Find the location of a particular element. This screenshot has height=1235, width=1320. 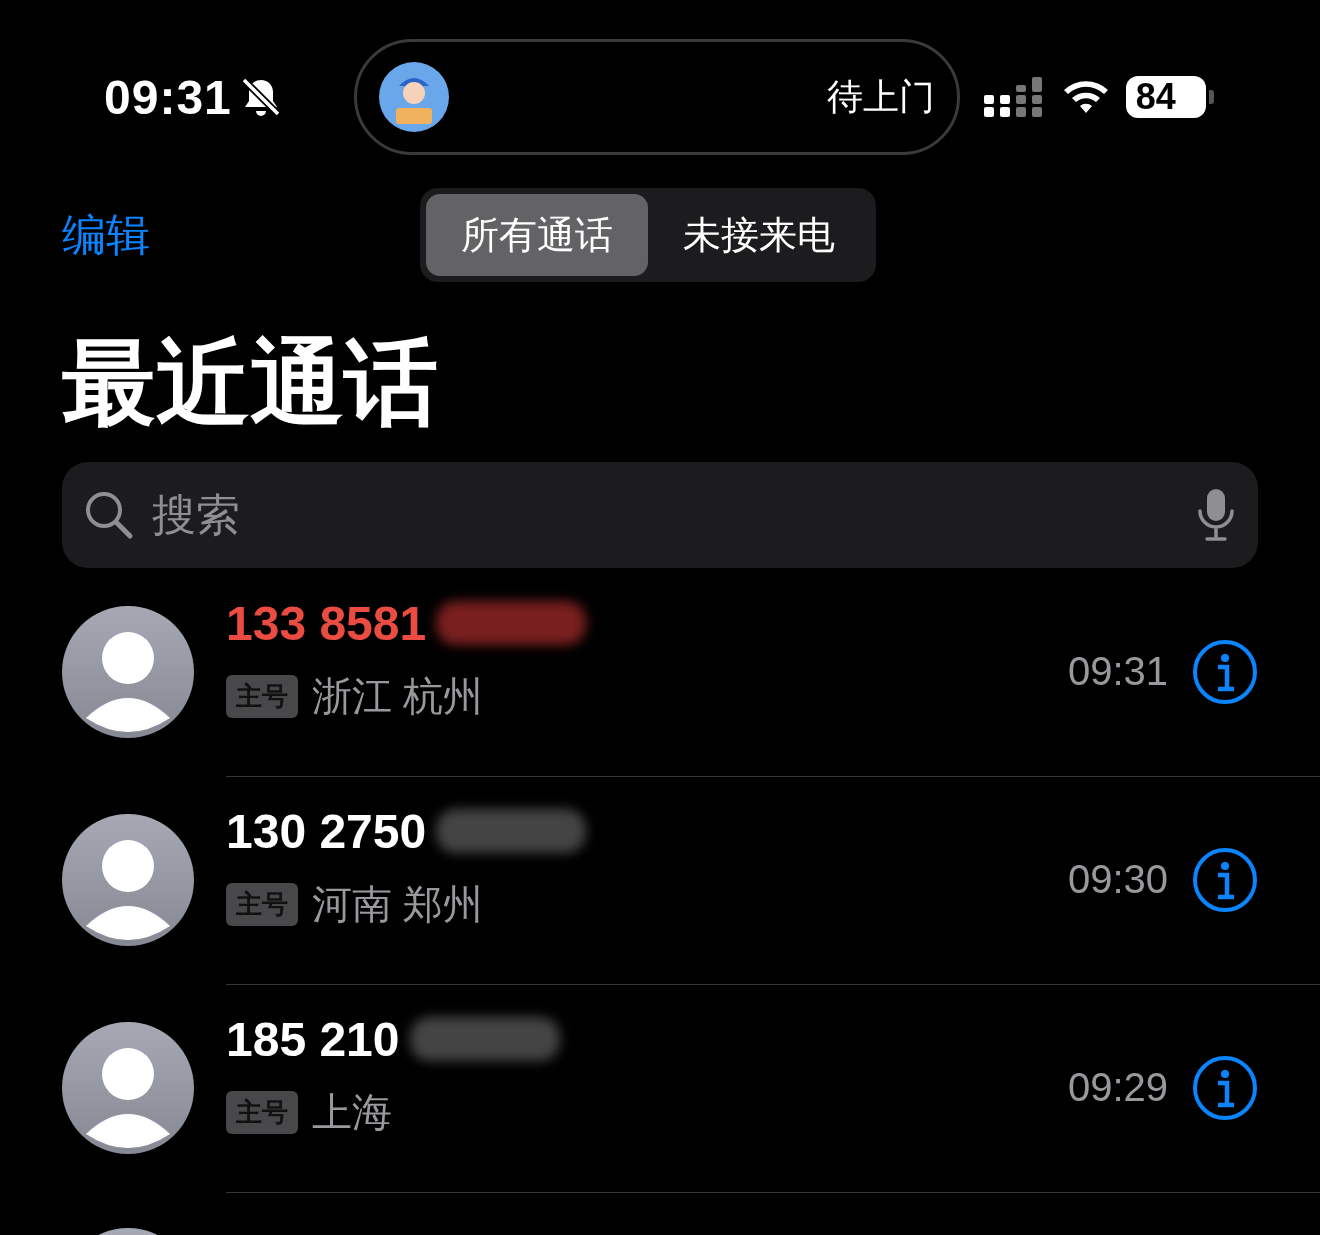

search-field: 搜索 is located at coordinates (665, 515).